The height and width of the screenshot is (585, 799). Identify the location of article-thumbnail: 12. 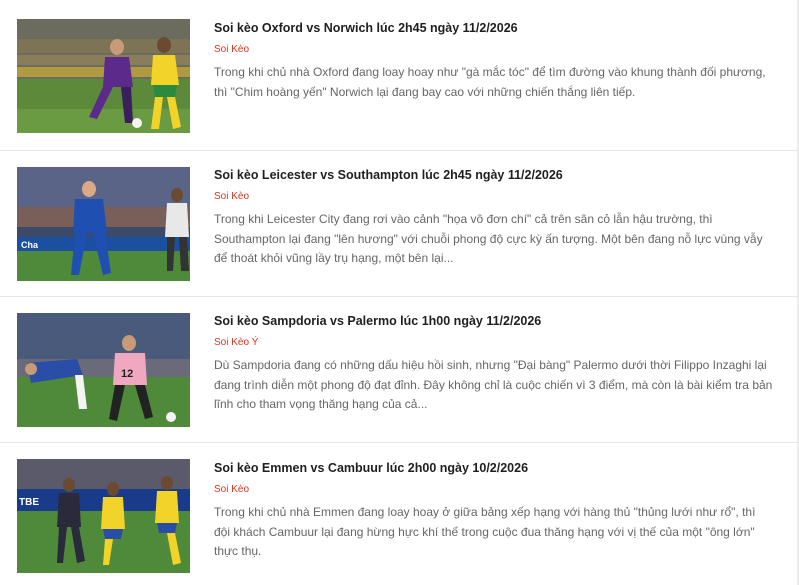
(103, 370).